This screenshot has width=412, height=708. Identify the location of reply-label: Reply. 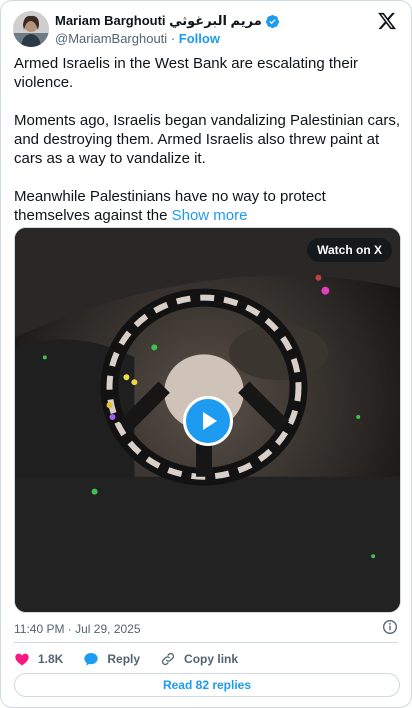
(124, 659).